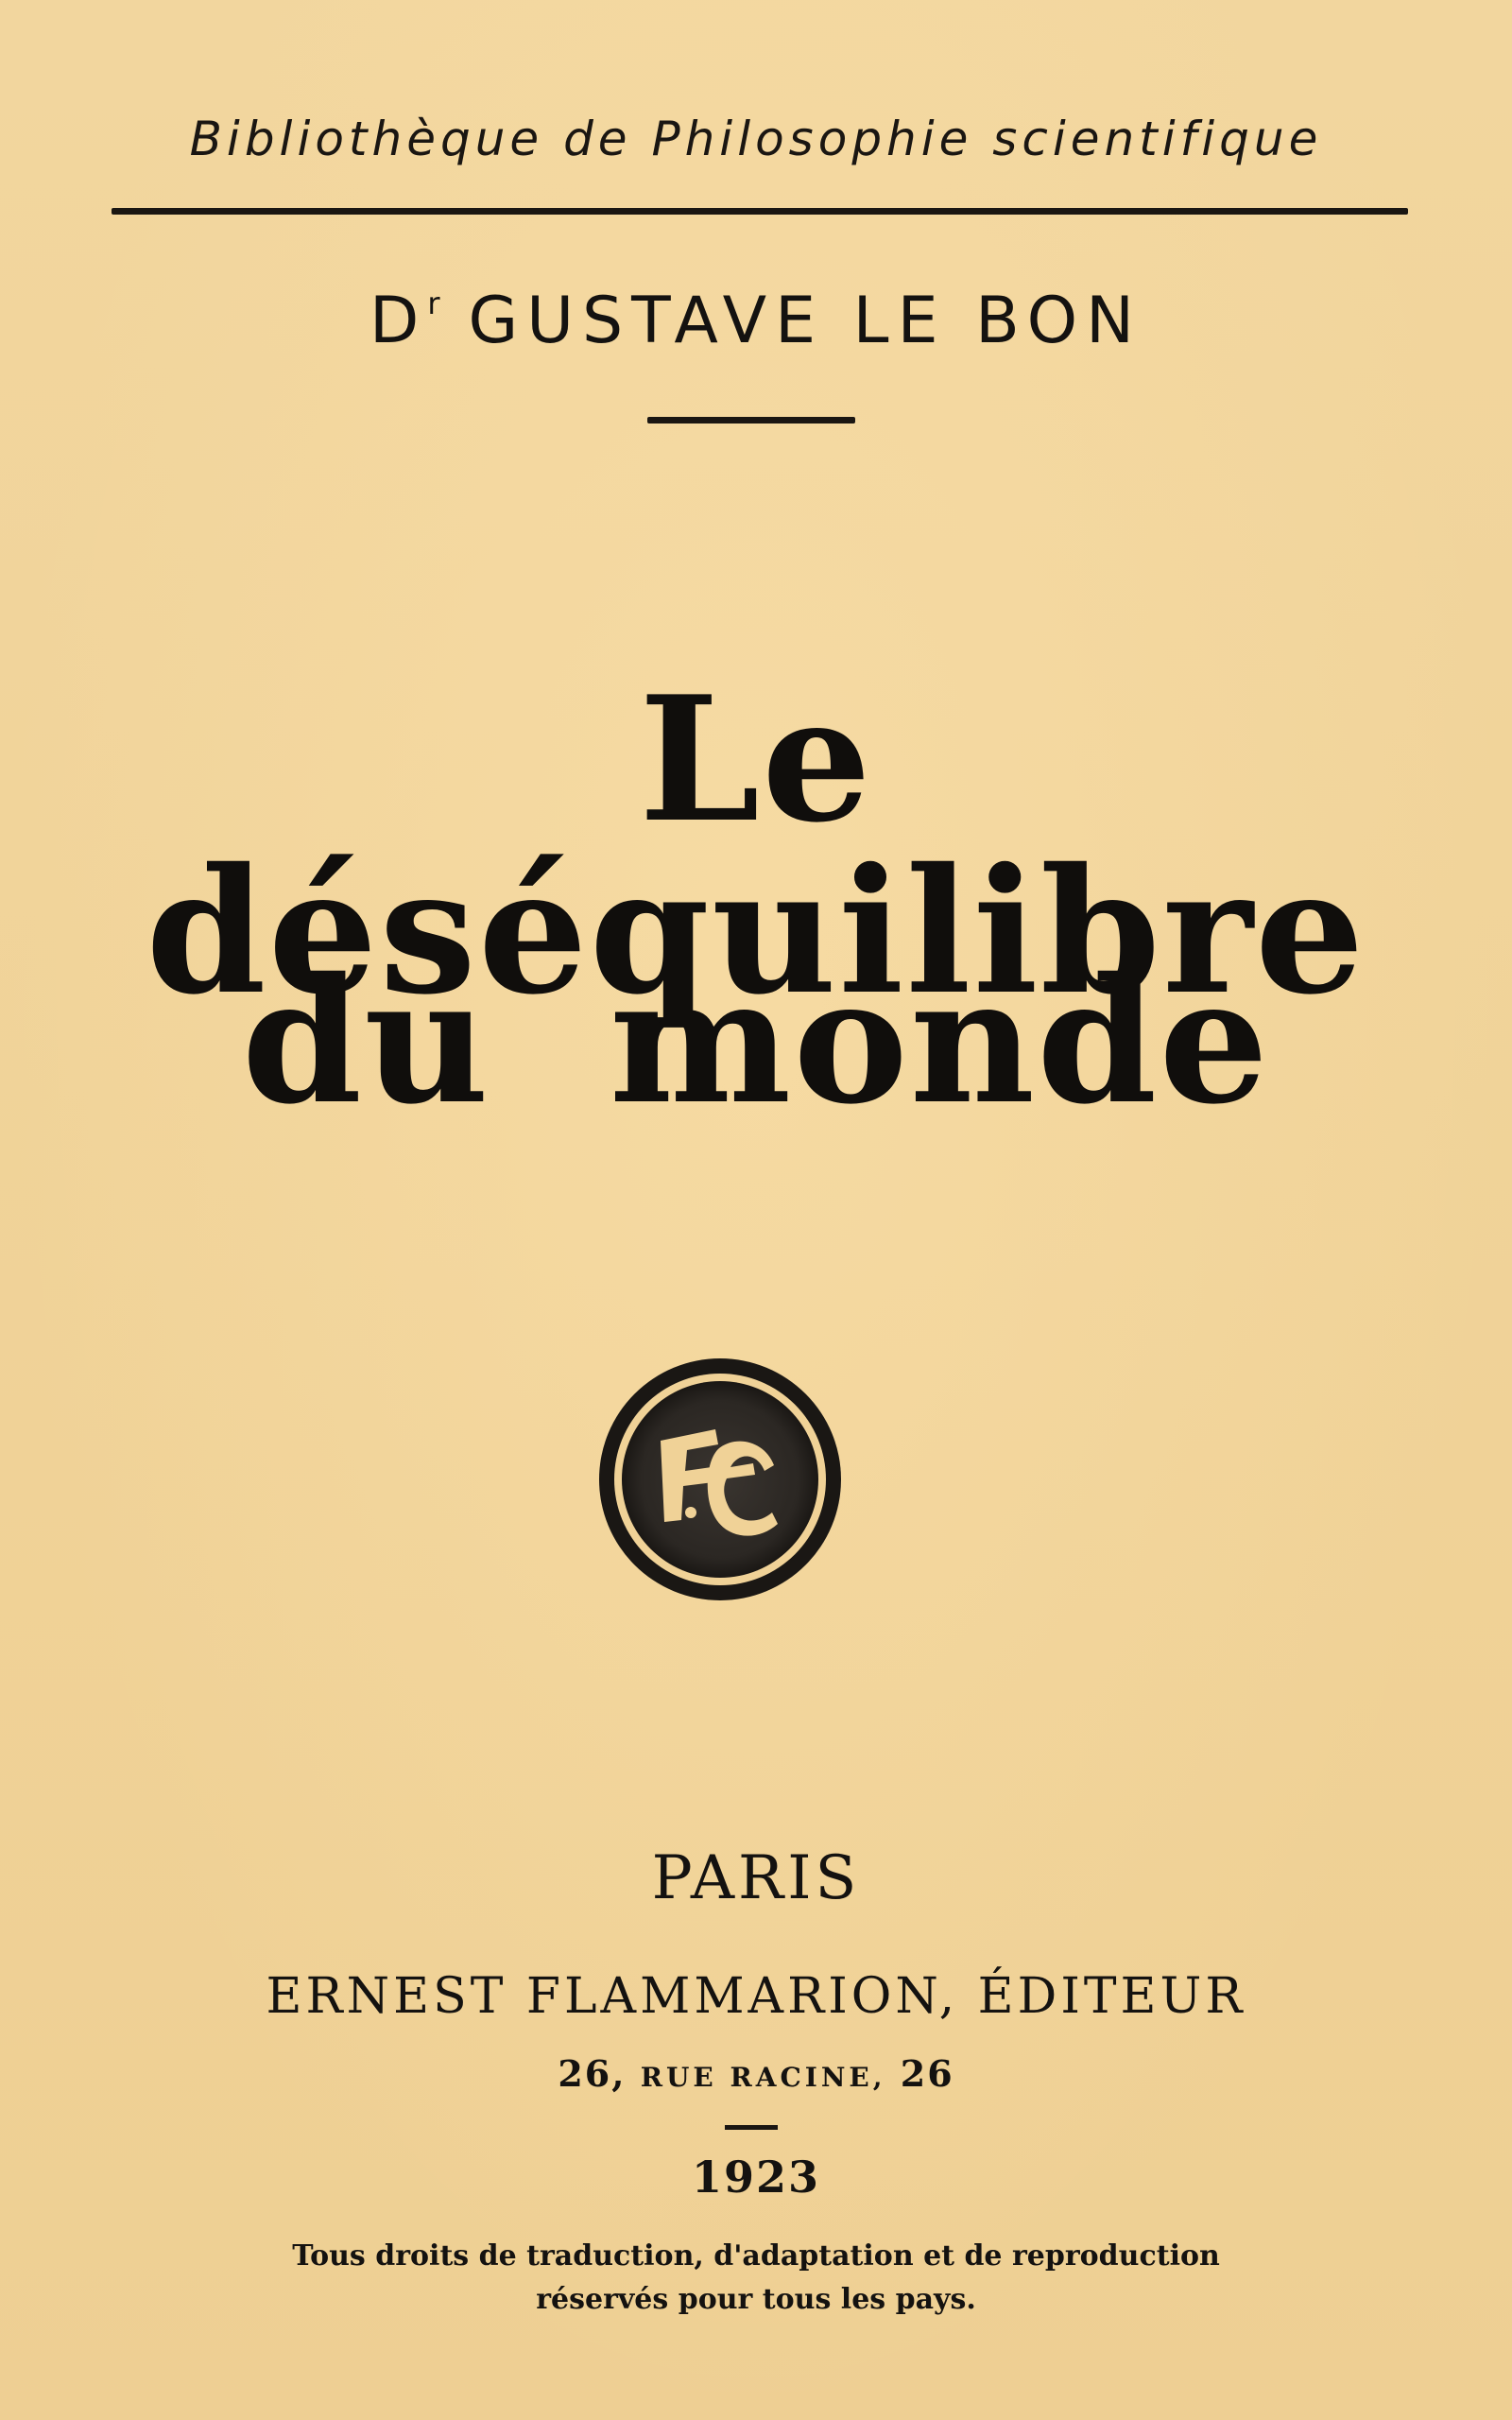  Describe the element at coordinates (756, 2177) in the screenshot. I see `publication-year: 1923` at that location.